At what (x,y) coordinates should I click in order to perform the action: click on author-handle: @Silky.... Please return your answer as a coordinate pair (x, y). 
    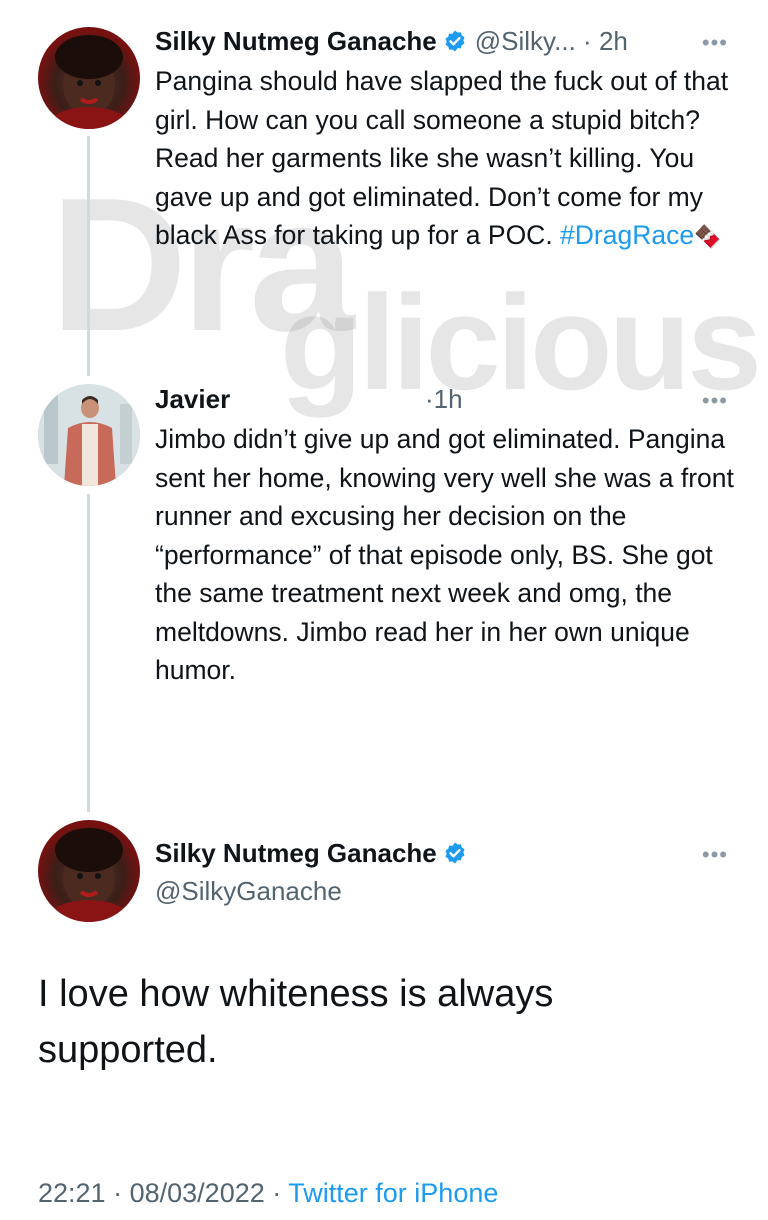
    Looking at the image, I should click on (525, 41).